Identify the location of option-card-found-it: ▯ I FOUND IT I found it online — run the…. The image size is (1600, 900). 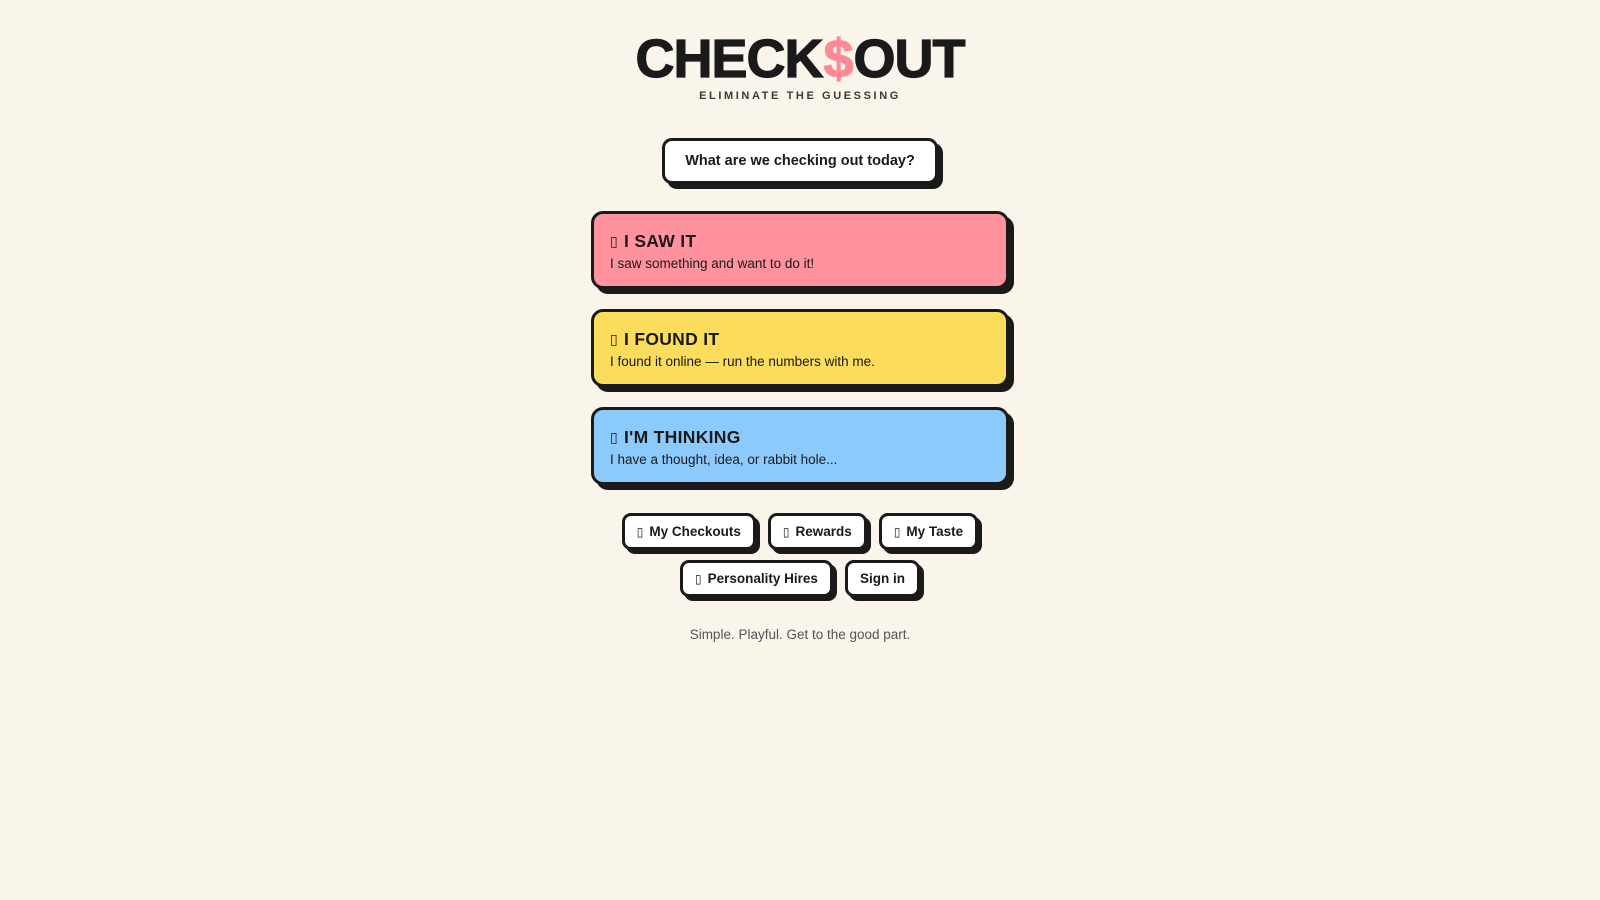
(800, 348).